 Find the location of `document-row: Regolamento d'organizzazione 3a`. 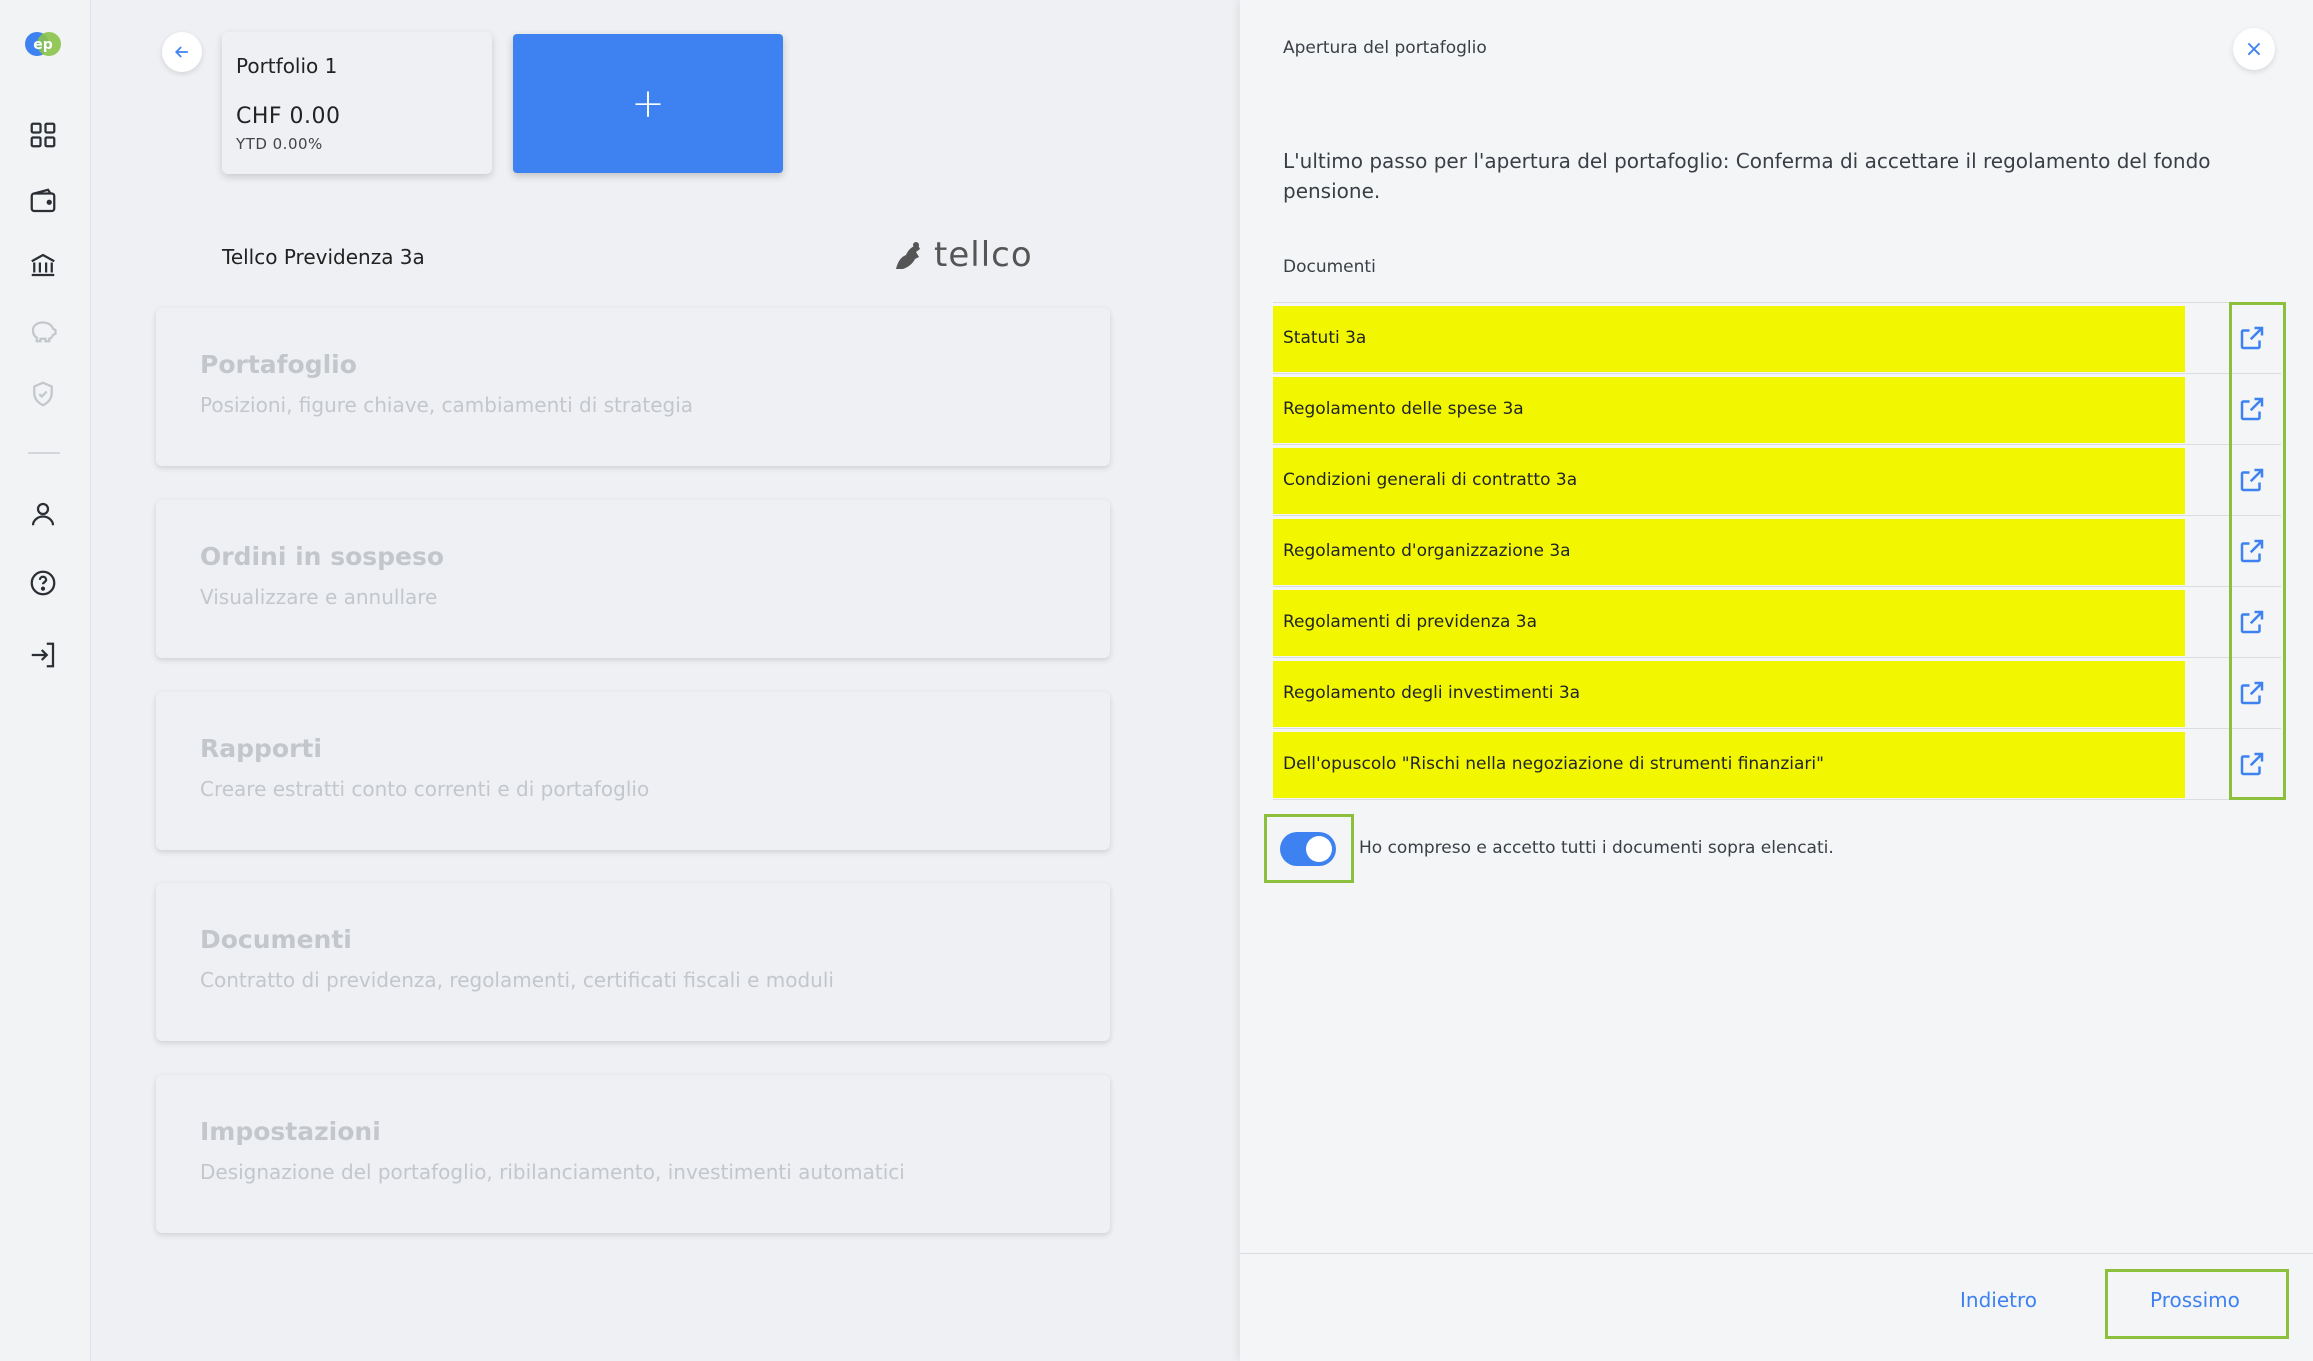

document-row: Regolamento d'organizzazione 3a is located at coordinates (1777, 551).